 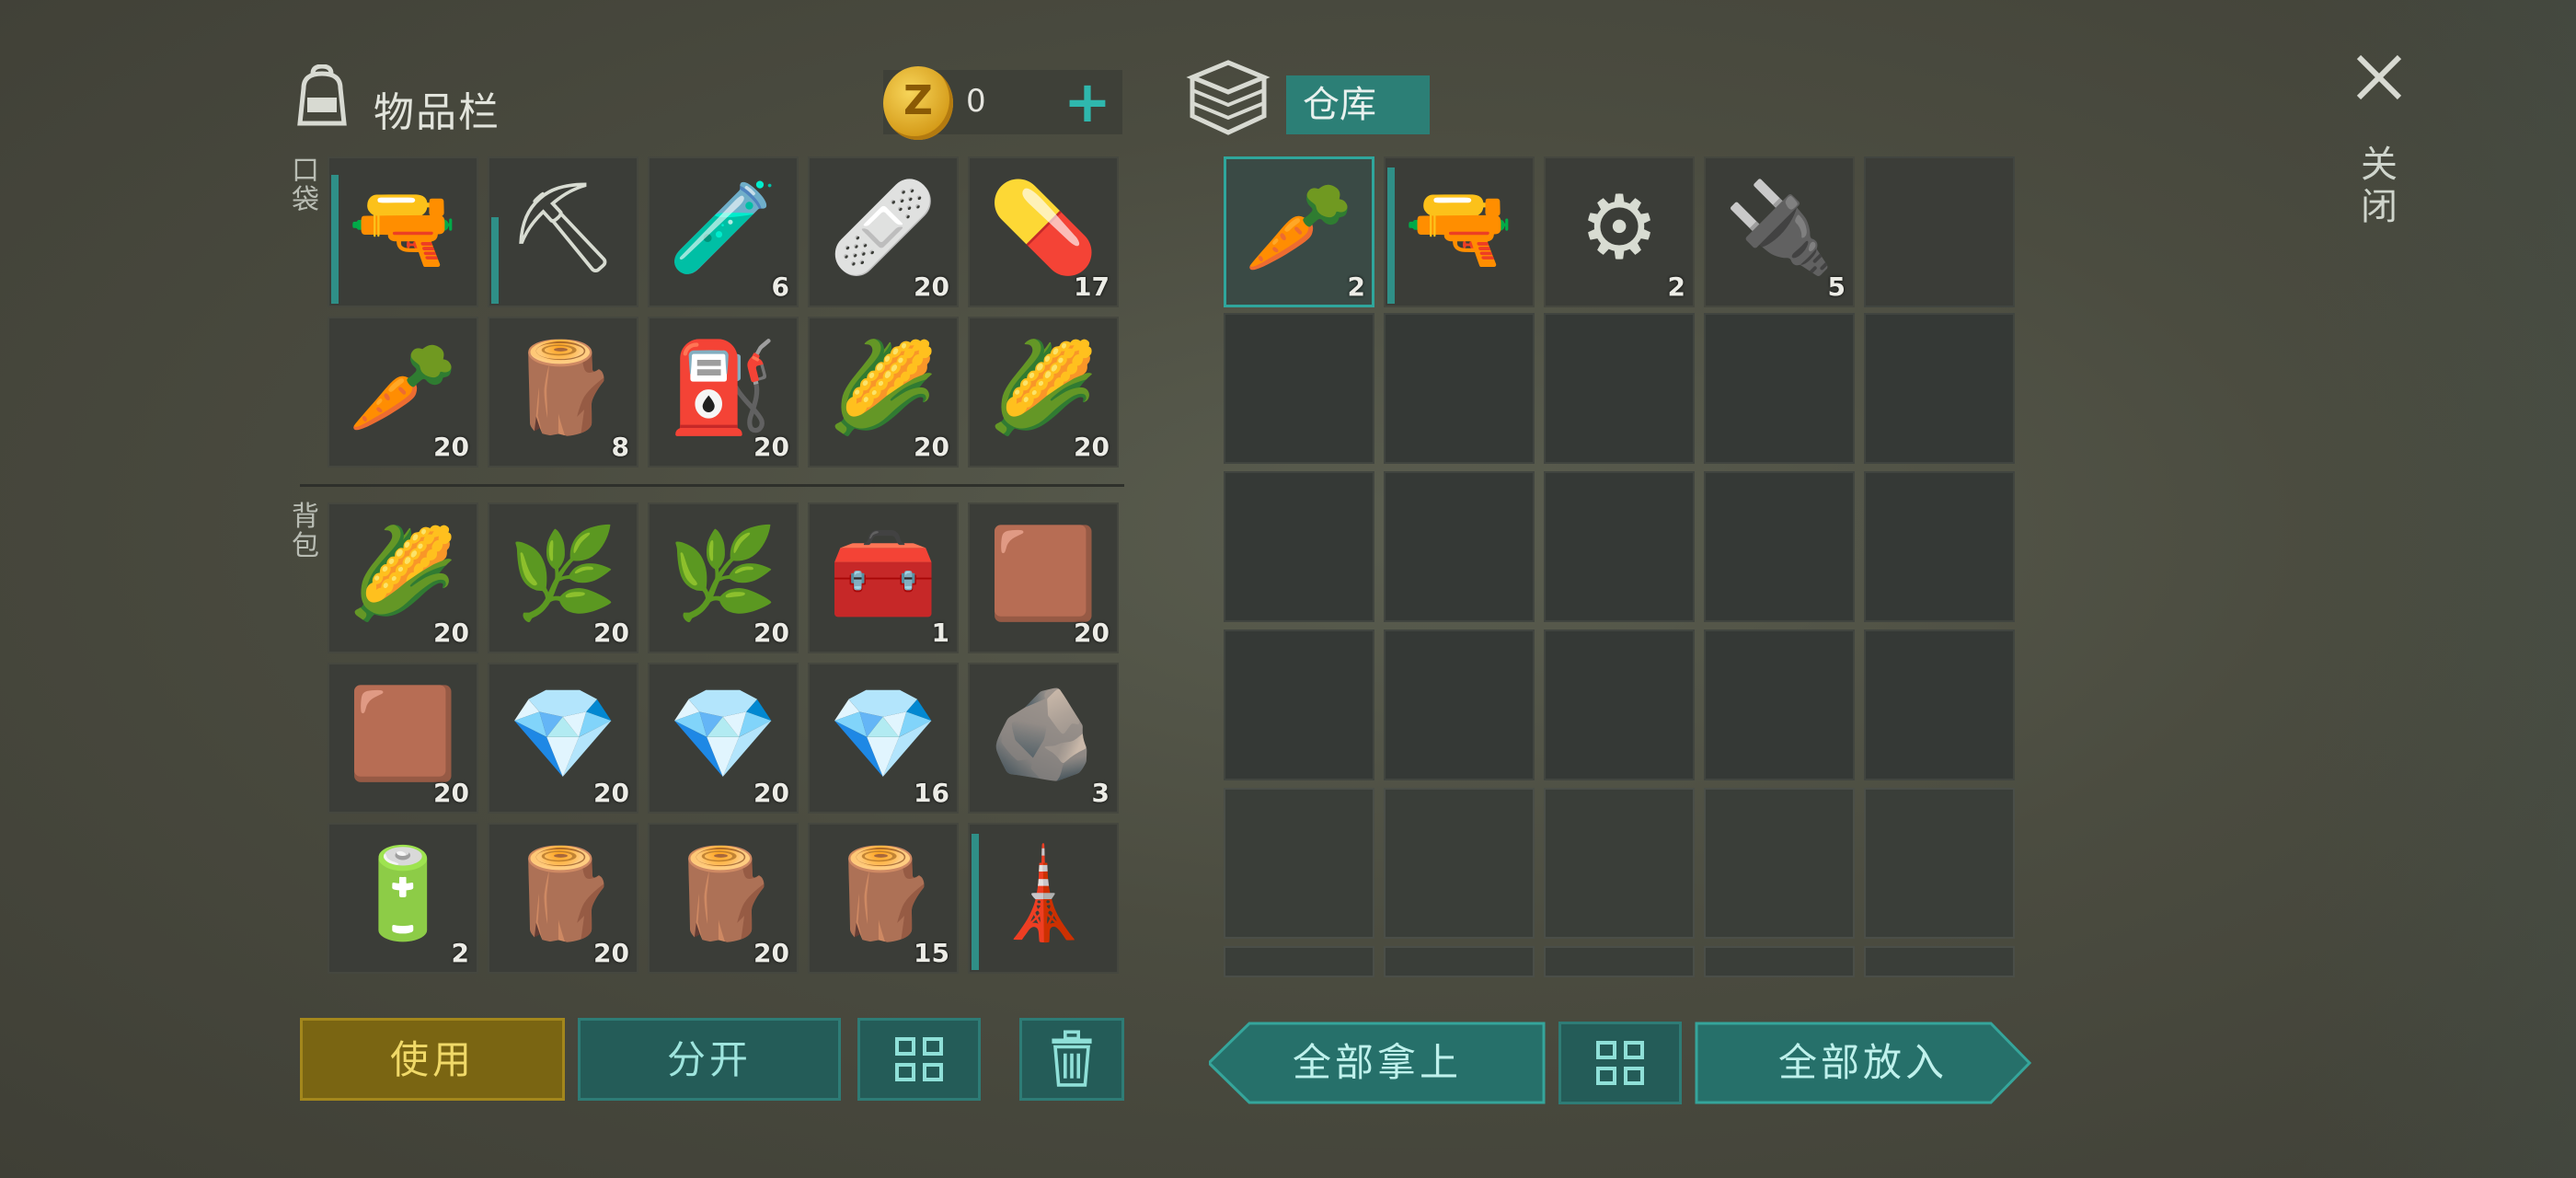 I want to click on storage-sort-button, so click(x=1620, y=1063).